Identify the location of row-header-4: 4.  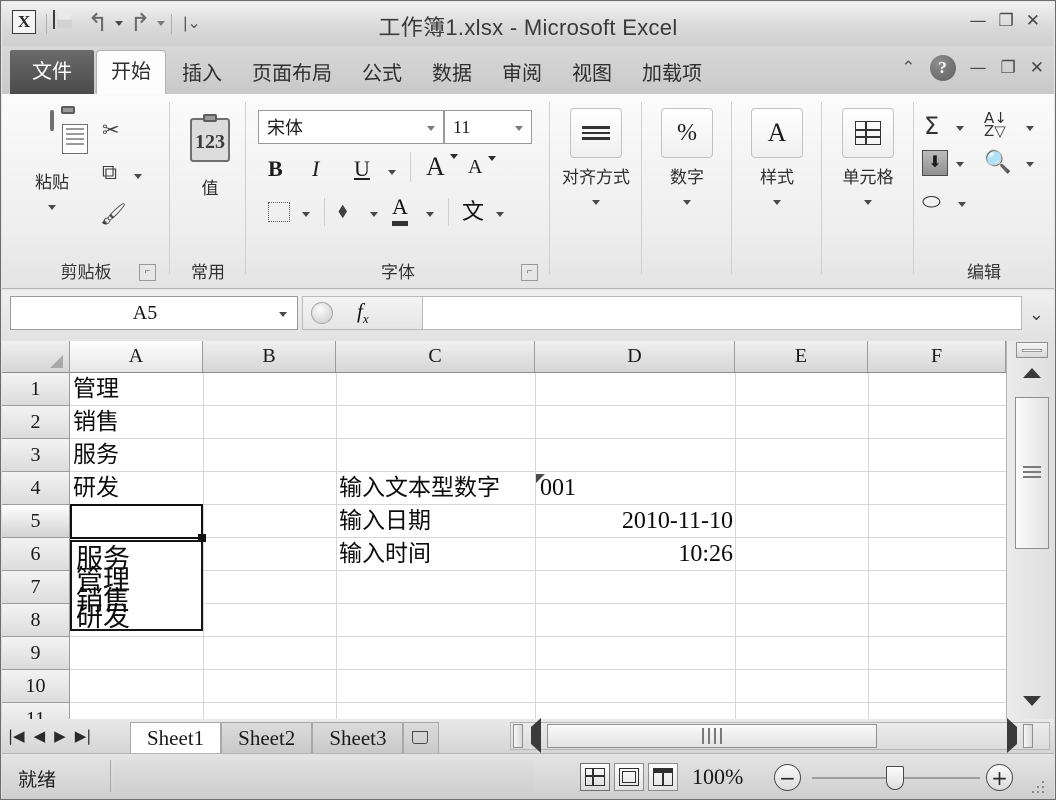
(36, 488).